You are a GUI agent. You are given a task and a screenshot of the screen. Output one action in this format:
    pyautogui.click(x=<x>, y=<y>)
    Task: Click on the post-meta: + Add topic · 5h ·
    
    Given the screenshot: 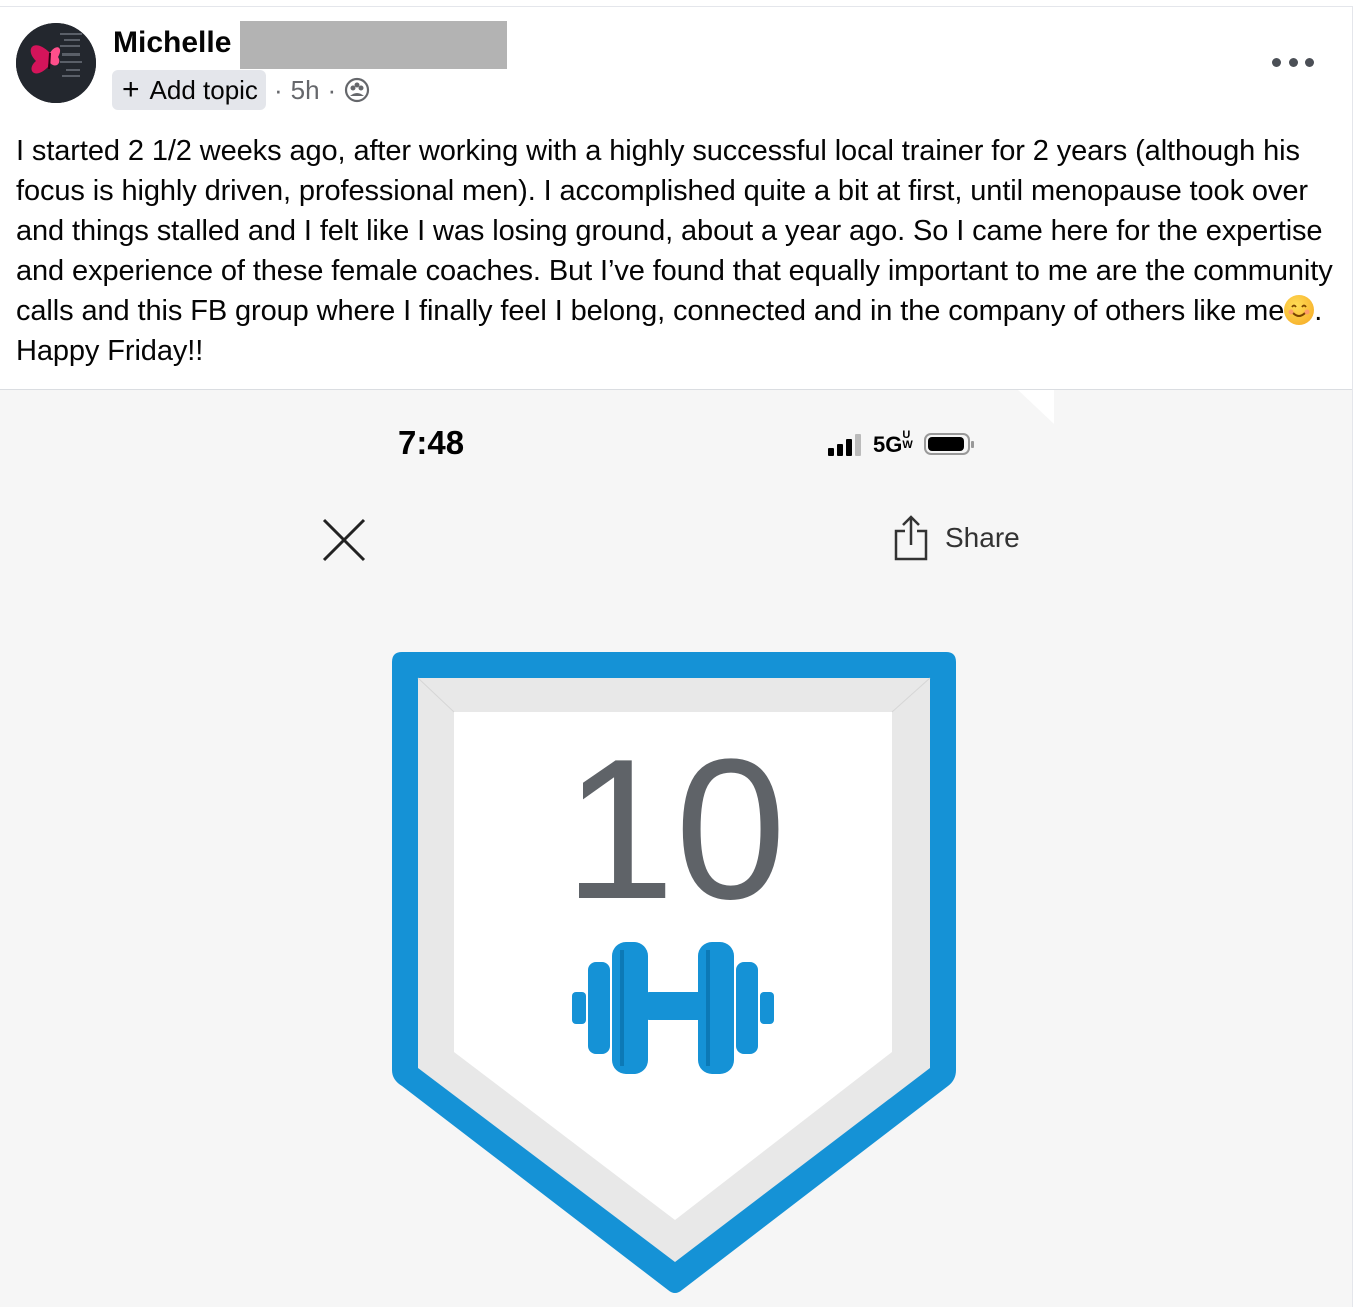 What is the action you would take?
    pyautogui.click(x=241, y=90)
    